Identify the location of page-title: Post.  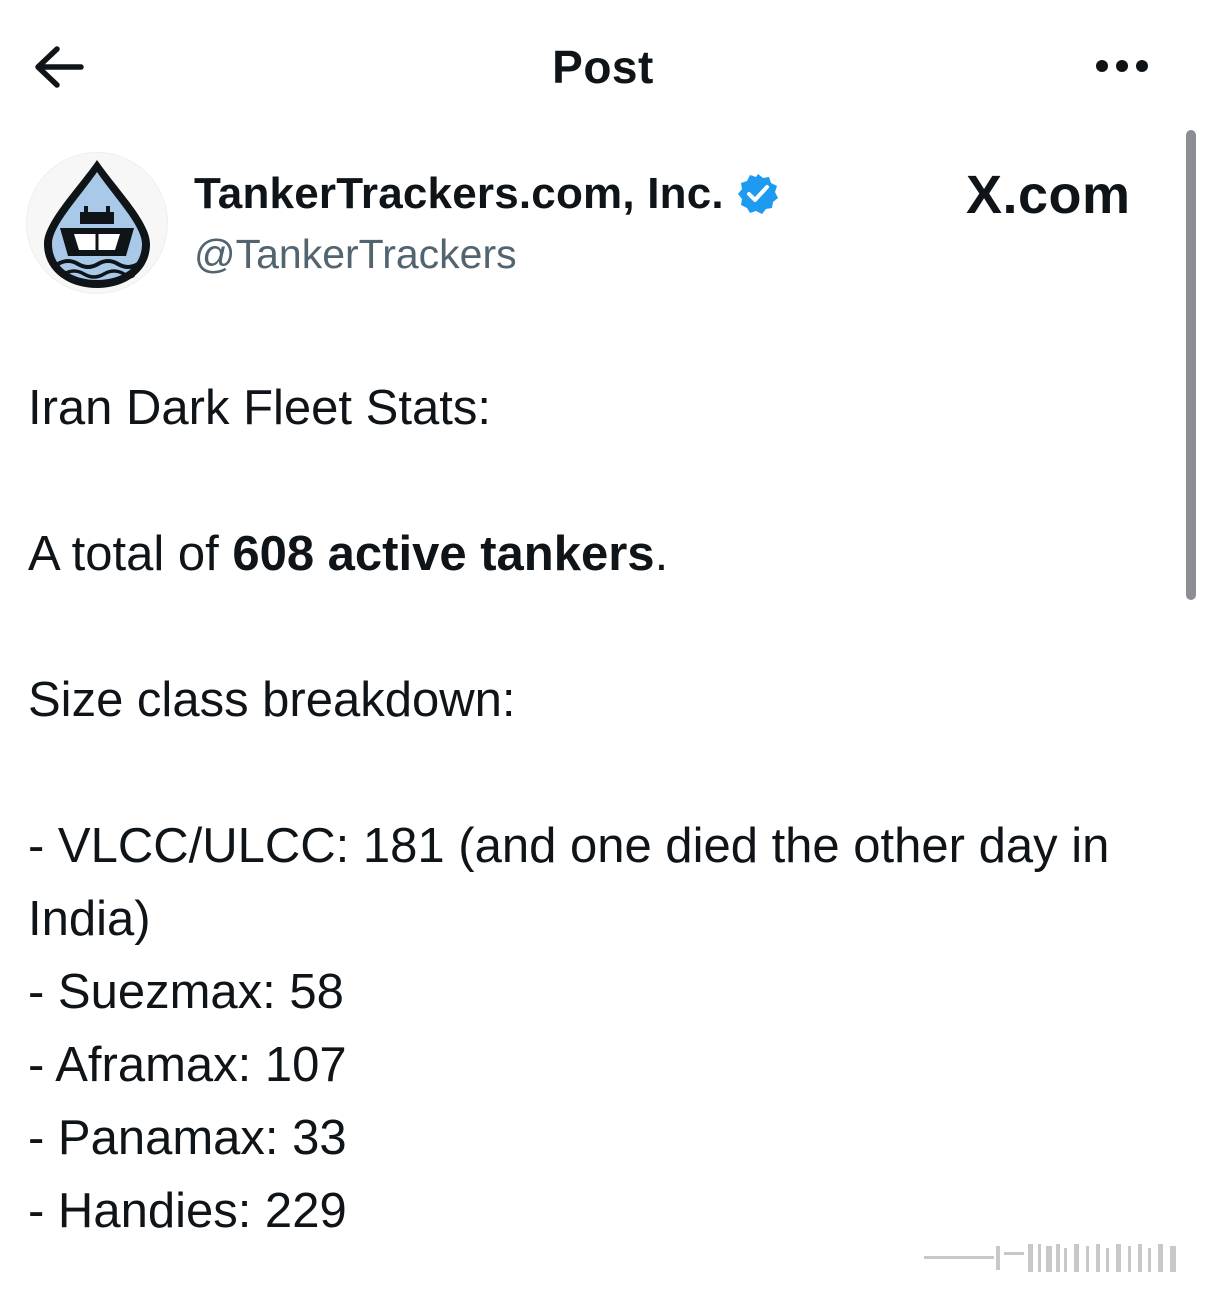
(603, 67).